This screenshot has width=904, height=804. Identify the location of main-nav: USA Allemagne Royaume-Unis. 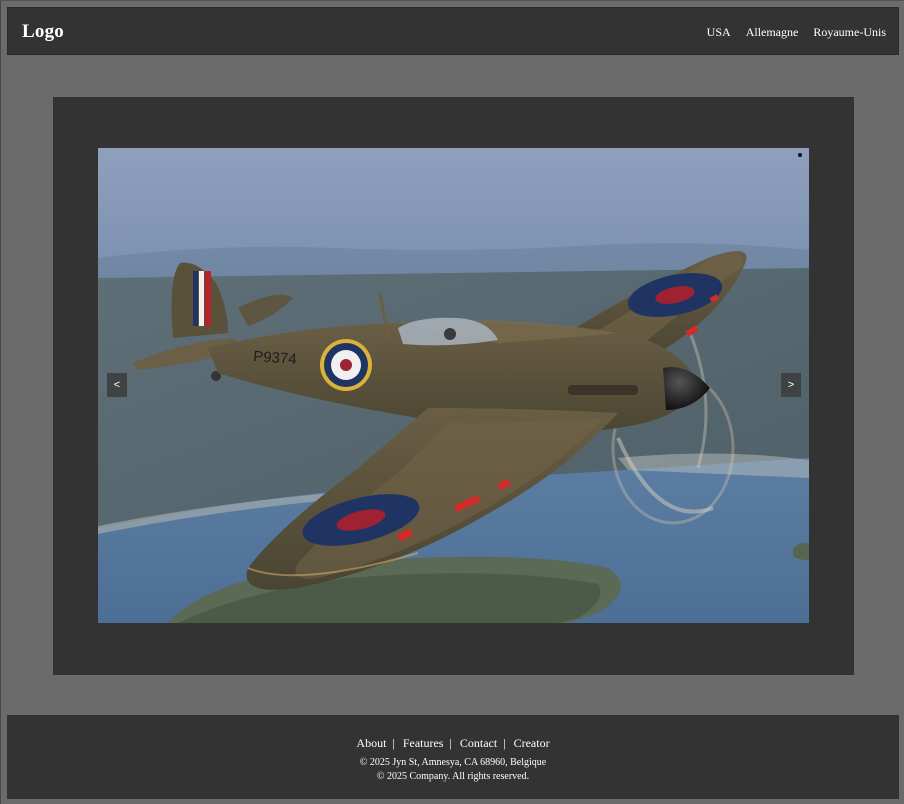
(796, 32).